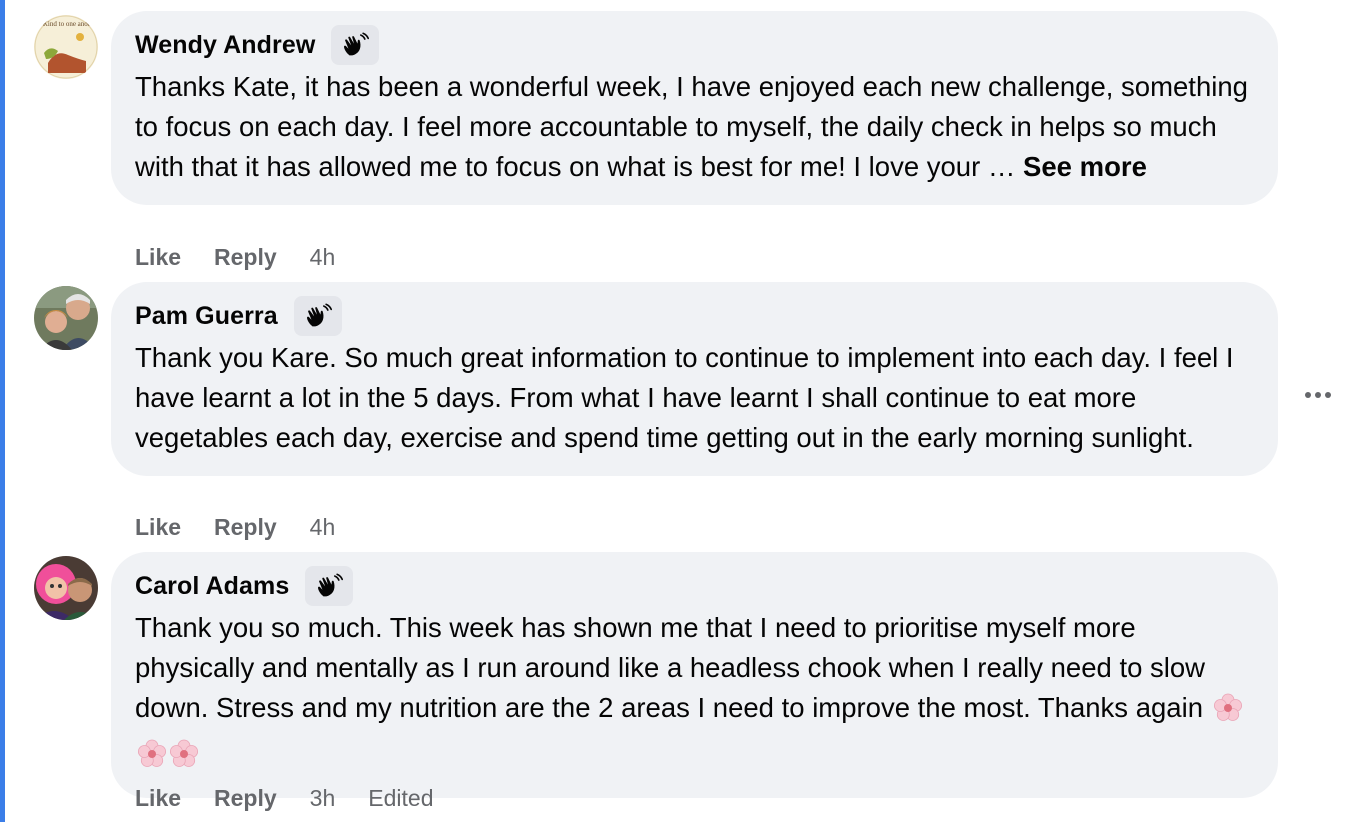  Describe the element at coordinates (1085, 166) in the screenshot. I see `see-more-link: See more` at that location.